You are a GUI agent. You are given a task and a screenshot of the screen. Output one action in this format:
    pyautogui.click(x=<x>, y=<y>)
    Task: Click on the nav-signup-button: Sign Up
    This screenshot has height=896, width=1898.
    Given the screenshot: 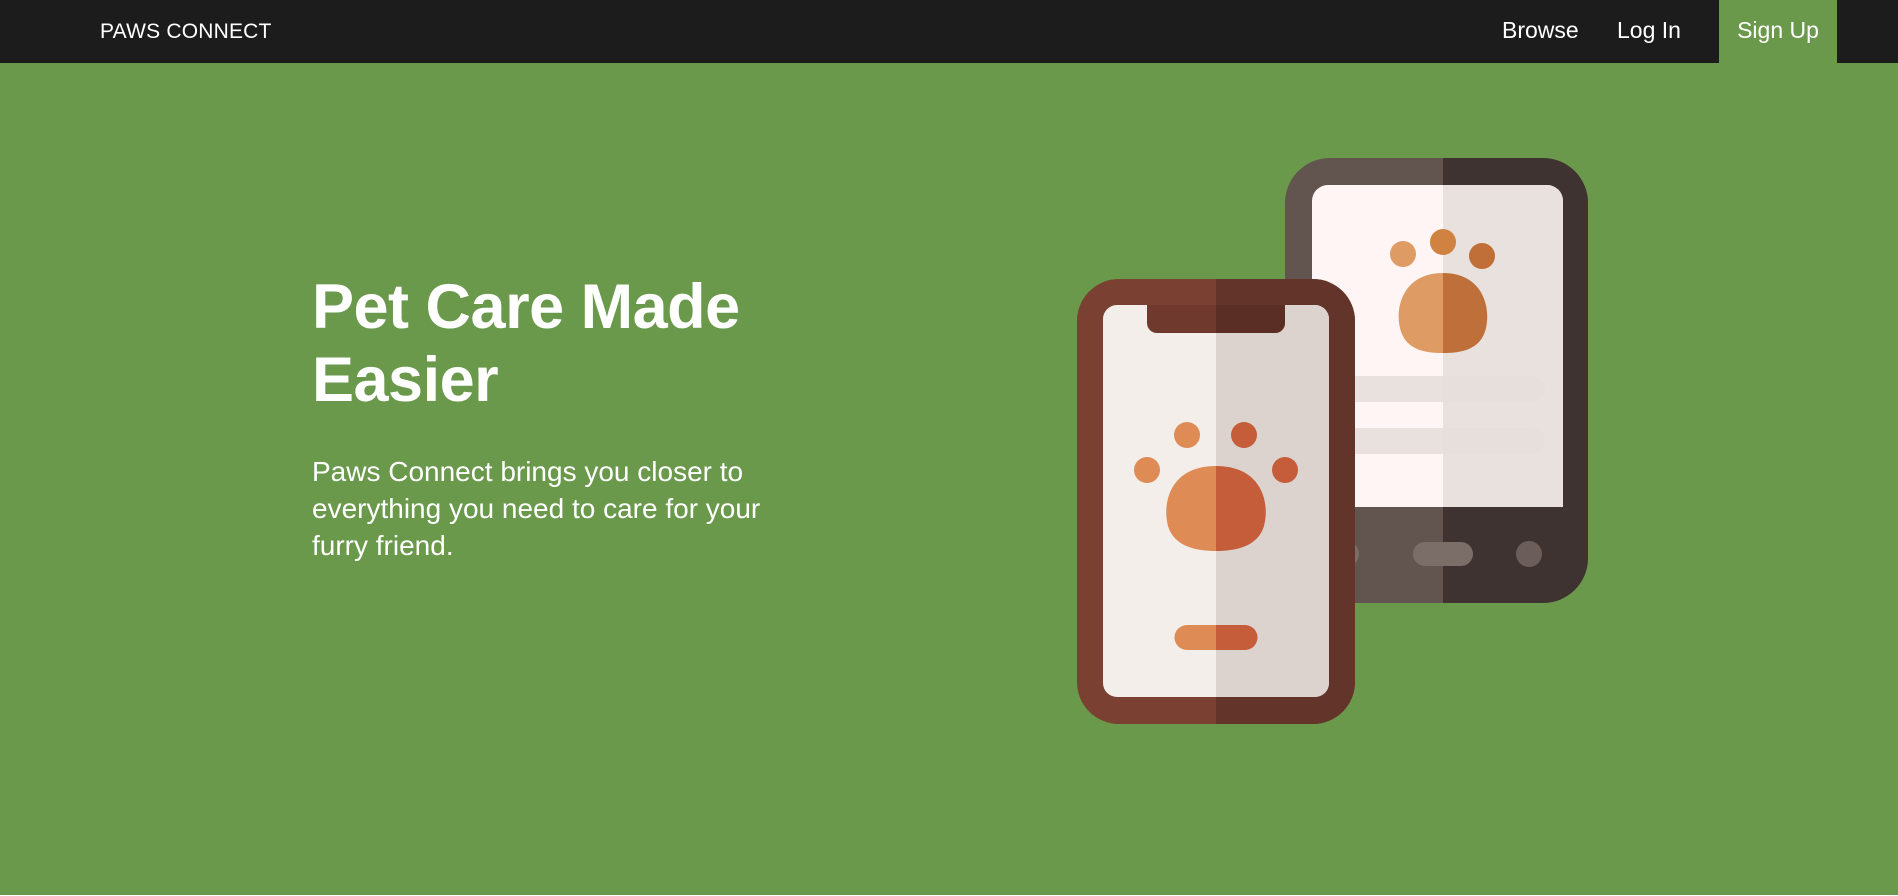 What is the action you would take?
    pyautogui.click(x=1778, y=31)
    